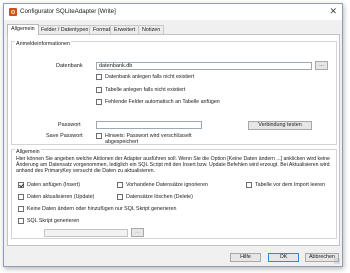  Describe the element at coordinates (23, 29) in the screenshot. I see `tab-allgemein: Allgemein` at that location.